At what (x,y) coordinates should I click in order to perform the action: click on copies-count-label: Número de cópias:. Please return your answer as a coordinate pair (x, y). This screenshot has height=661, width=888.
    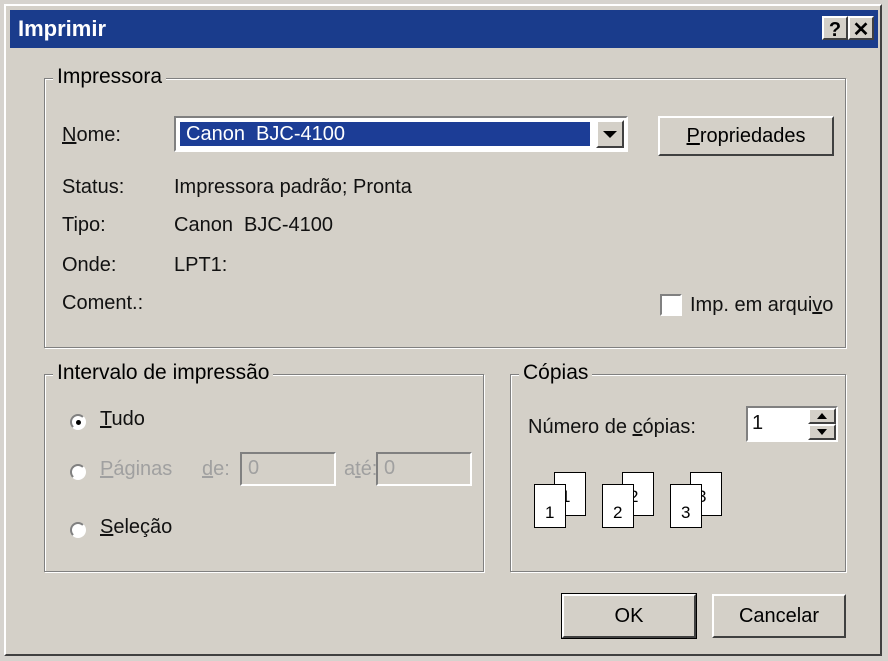
    Looking at the image, I should click on (612, 427).